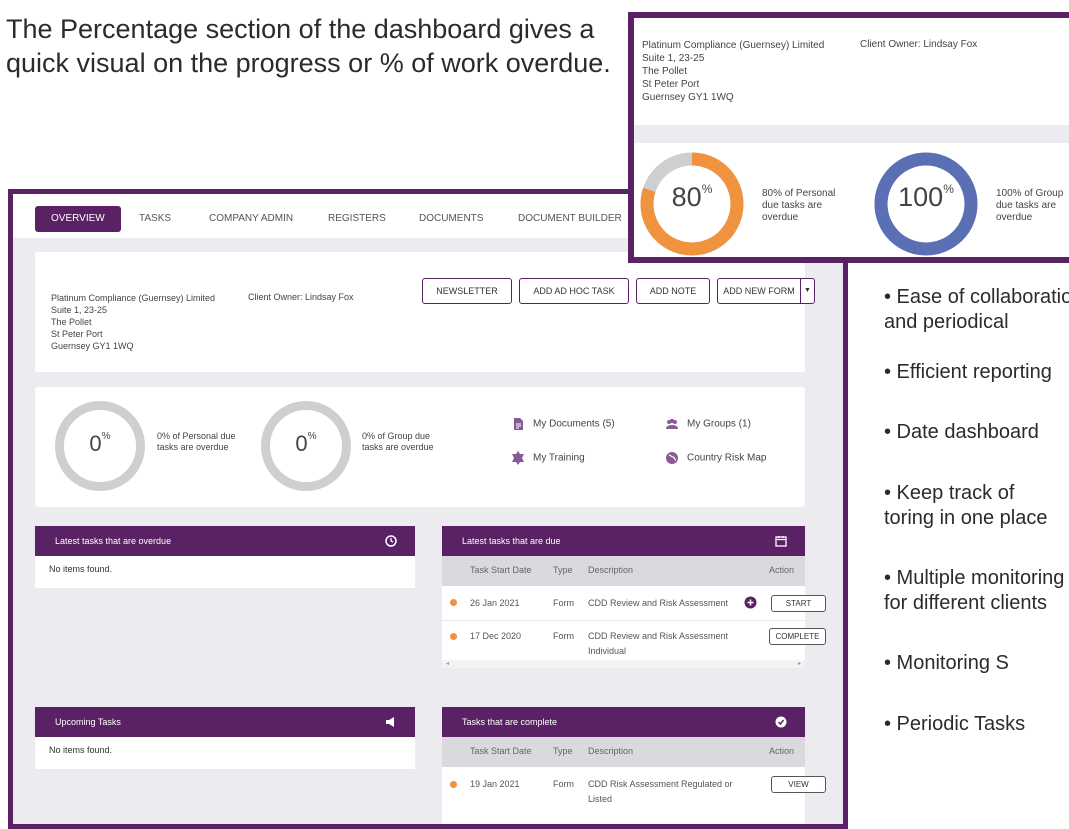 The height and width of the screenshot is (829, 1069). I want to click on my-training-link: My Training, so click(548, 458).